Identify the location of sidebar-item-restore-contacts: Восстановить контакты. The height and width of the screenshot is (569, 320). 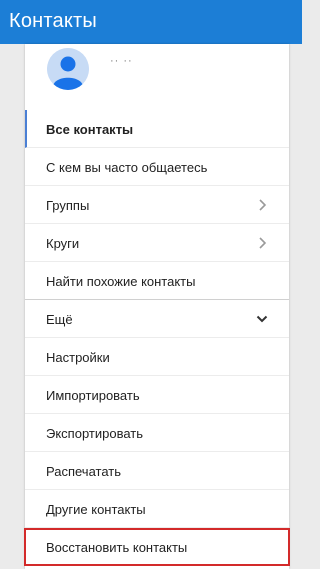
(157, 547).